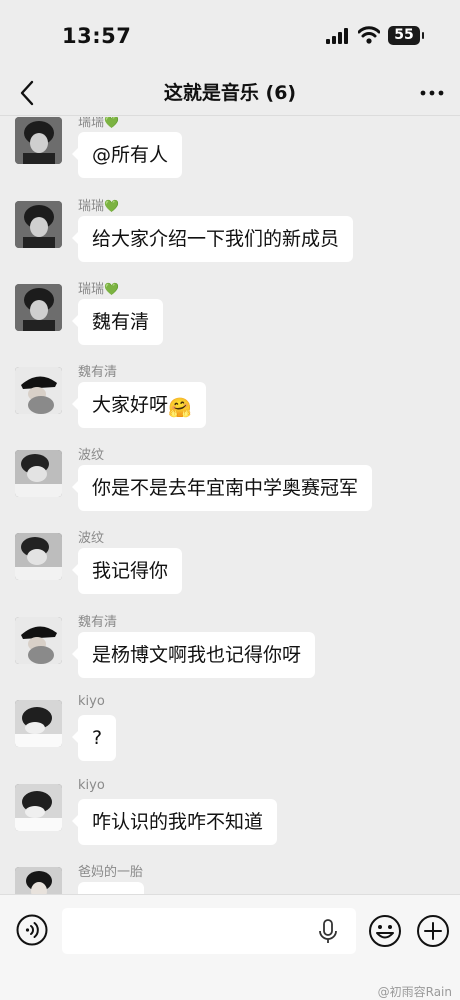  I want to click on message-row: 魏有清 是杨博文啊我也记得你呀, so click(230, 656).